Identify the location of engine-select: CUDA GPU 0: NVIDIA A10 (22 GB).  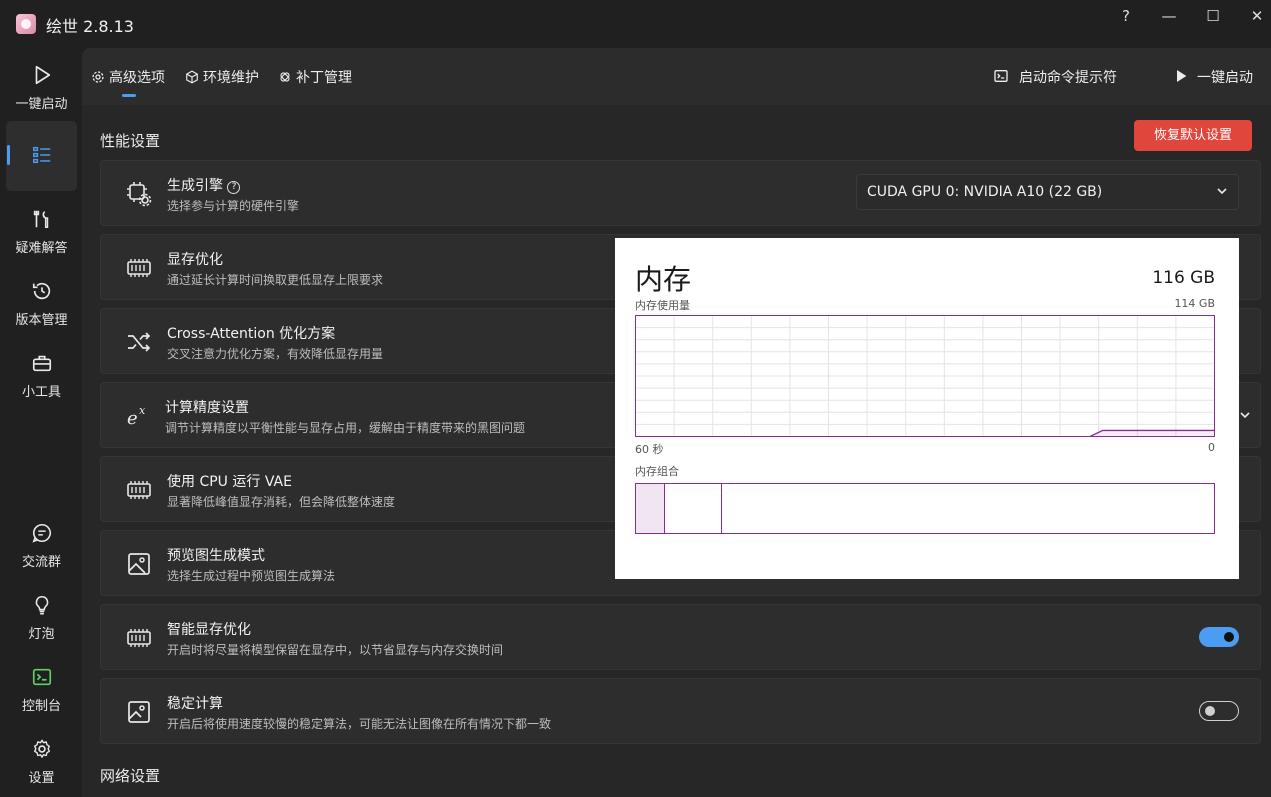
(1047, 192).